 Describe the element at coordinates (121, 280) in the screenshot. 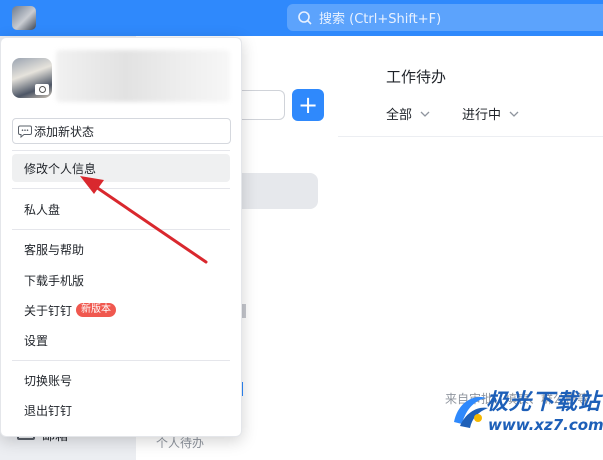

I see `menu-item-download-mobile: 下载手机版` at that location.